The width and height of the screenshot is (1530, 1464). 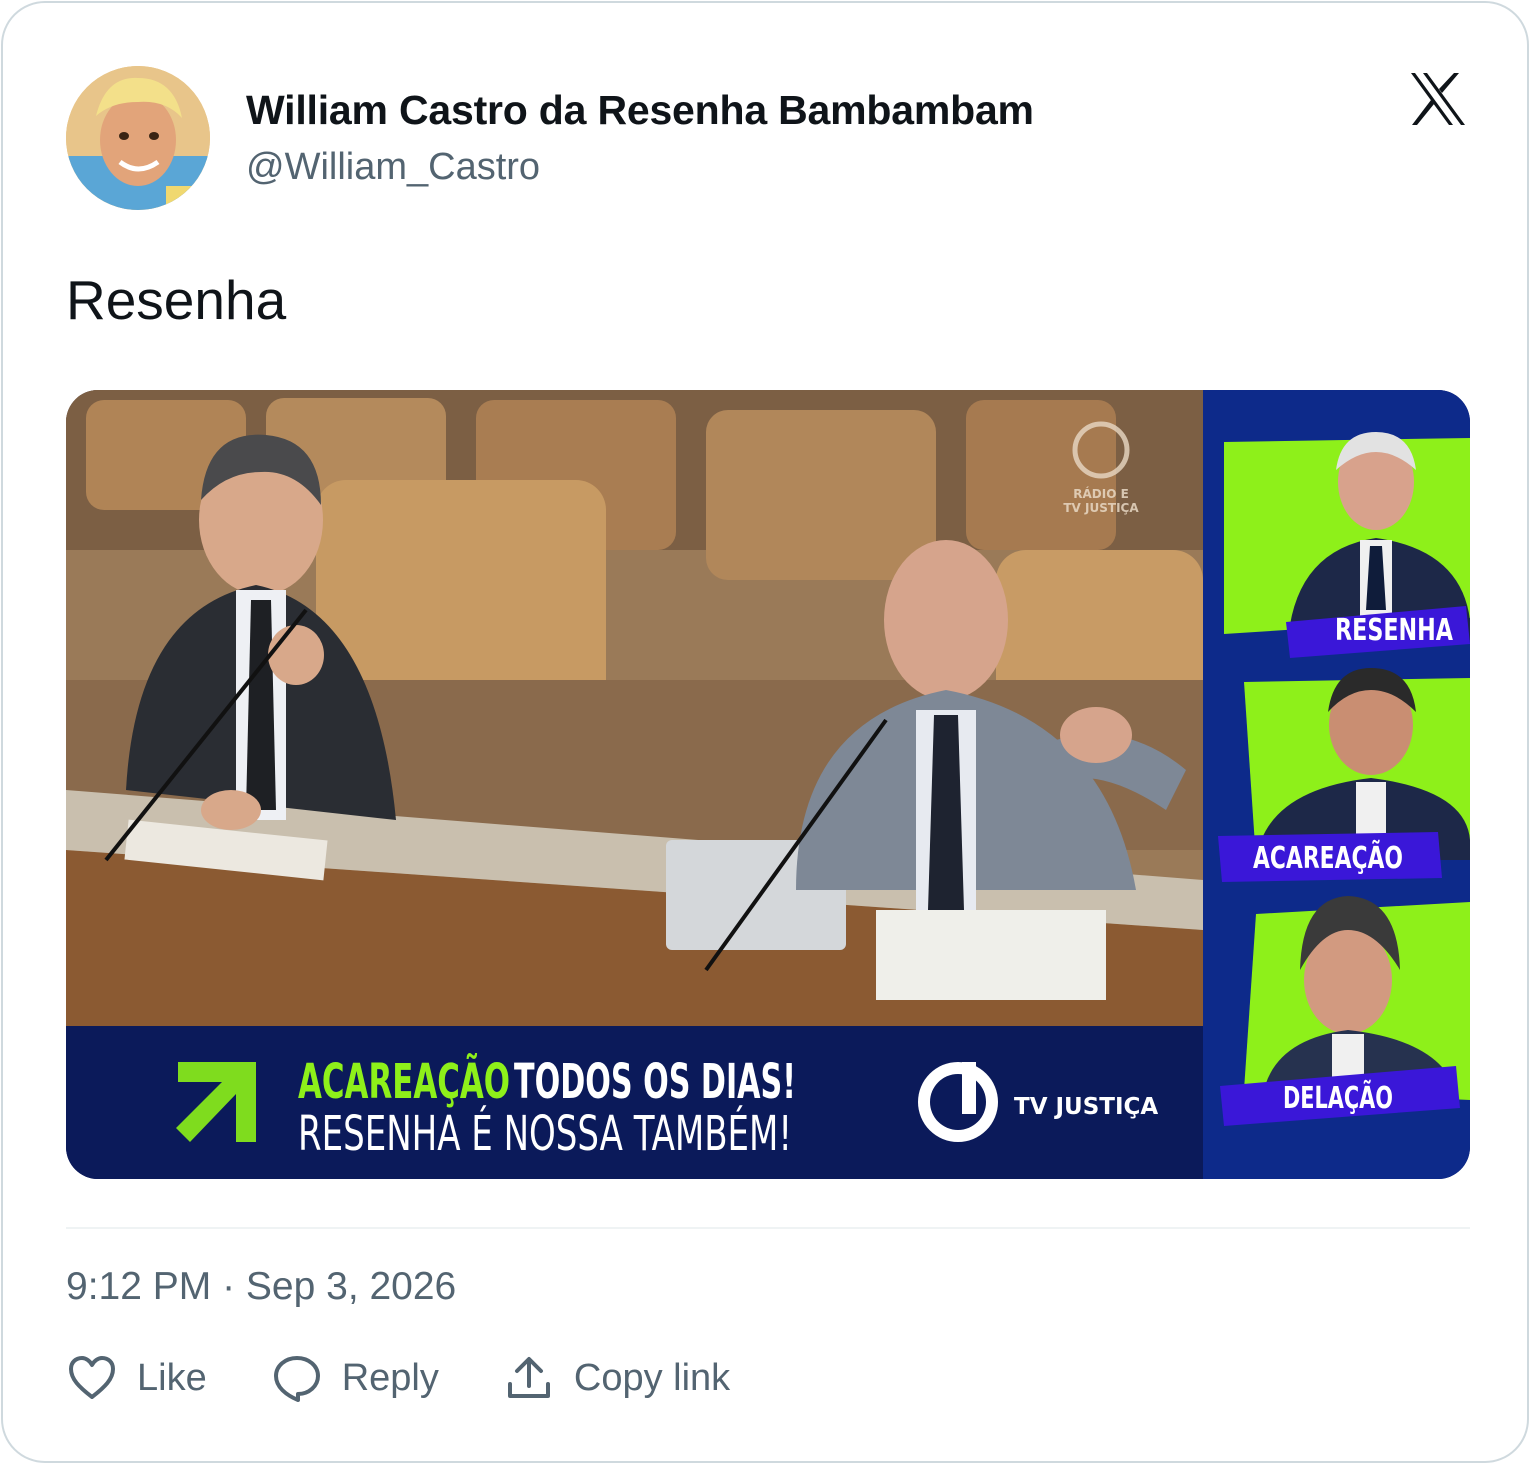 I want to click on reply-bubble-icon, so click(x=297, y=1378).